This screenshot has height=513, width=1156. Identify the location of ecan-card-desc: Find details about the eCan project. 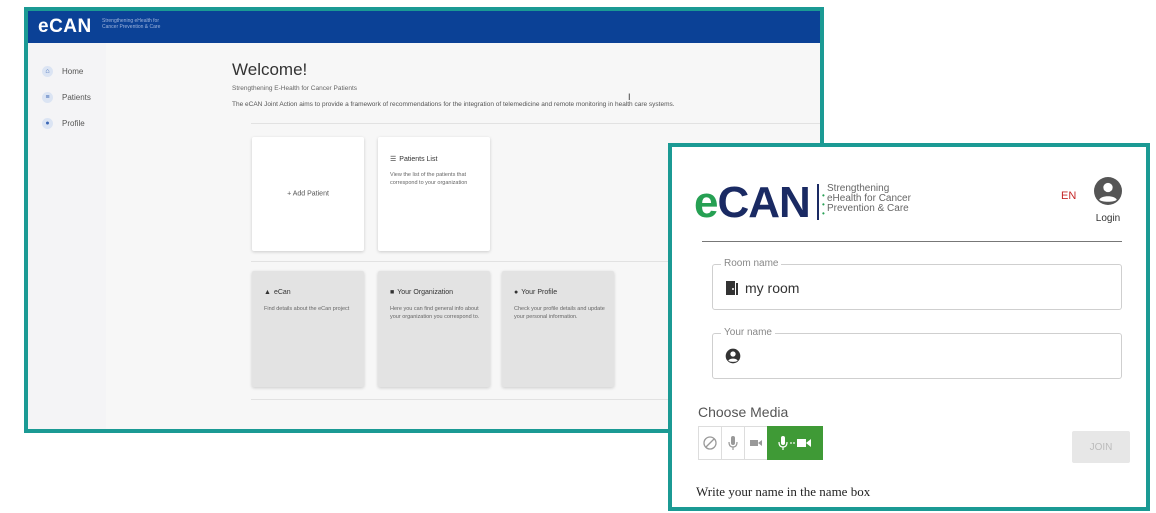
(307, 309).